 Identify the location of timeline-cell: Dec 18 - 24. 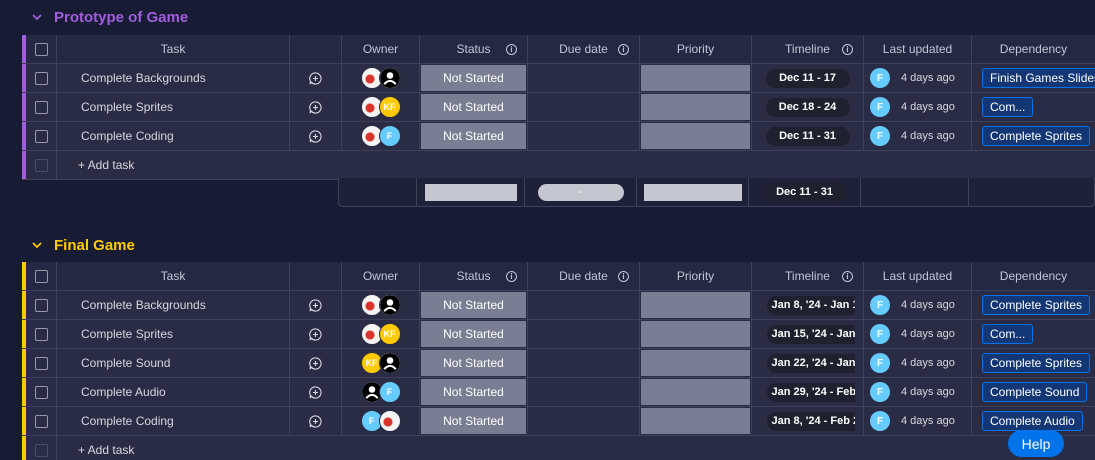
(808, 107).